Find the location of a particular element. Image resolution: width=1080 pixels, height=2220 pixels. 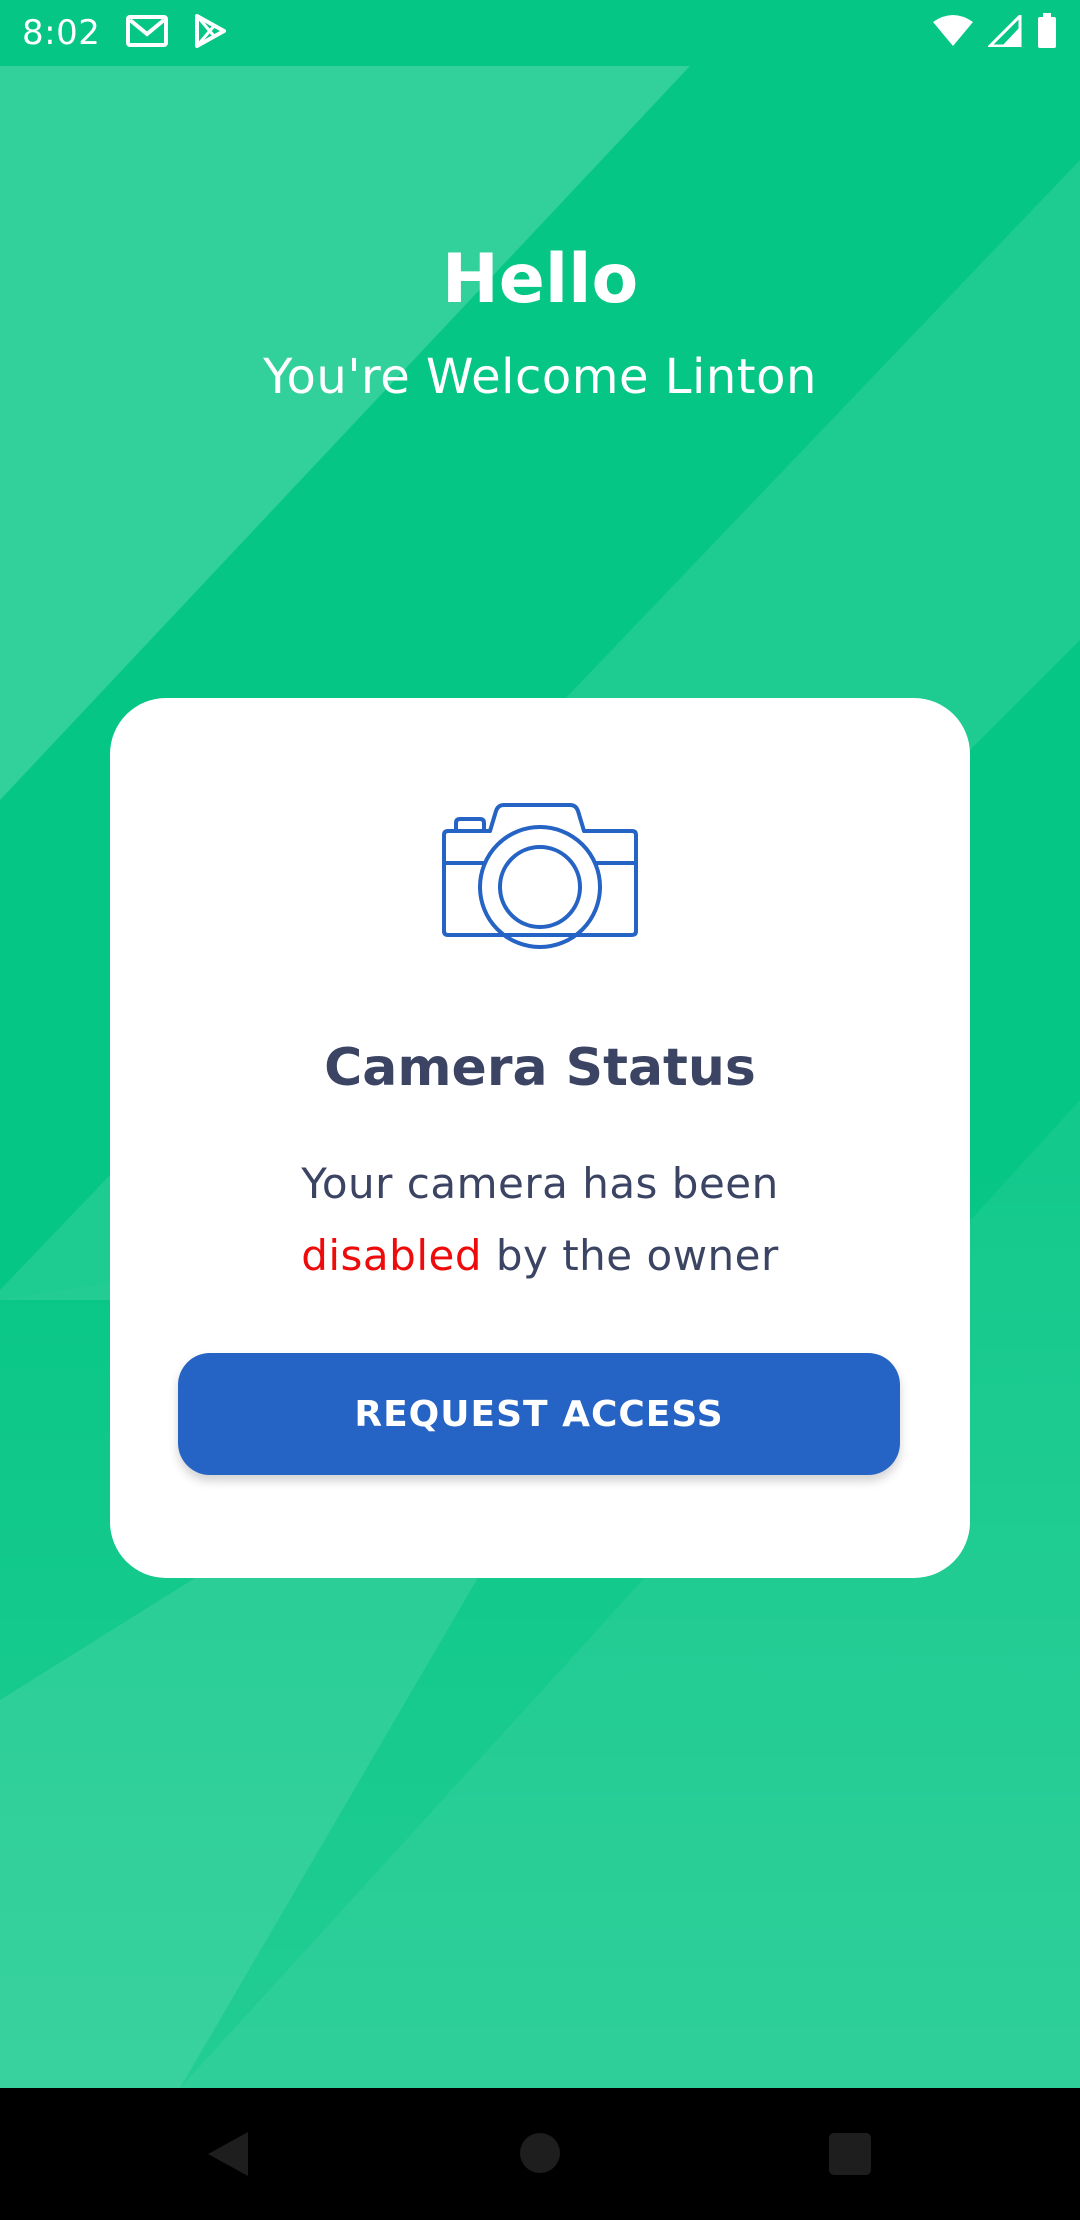

greeting-section: Hello You're Welcome Linton is located at coordinates (540, 326).